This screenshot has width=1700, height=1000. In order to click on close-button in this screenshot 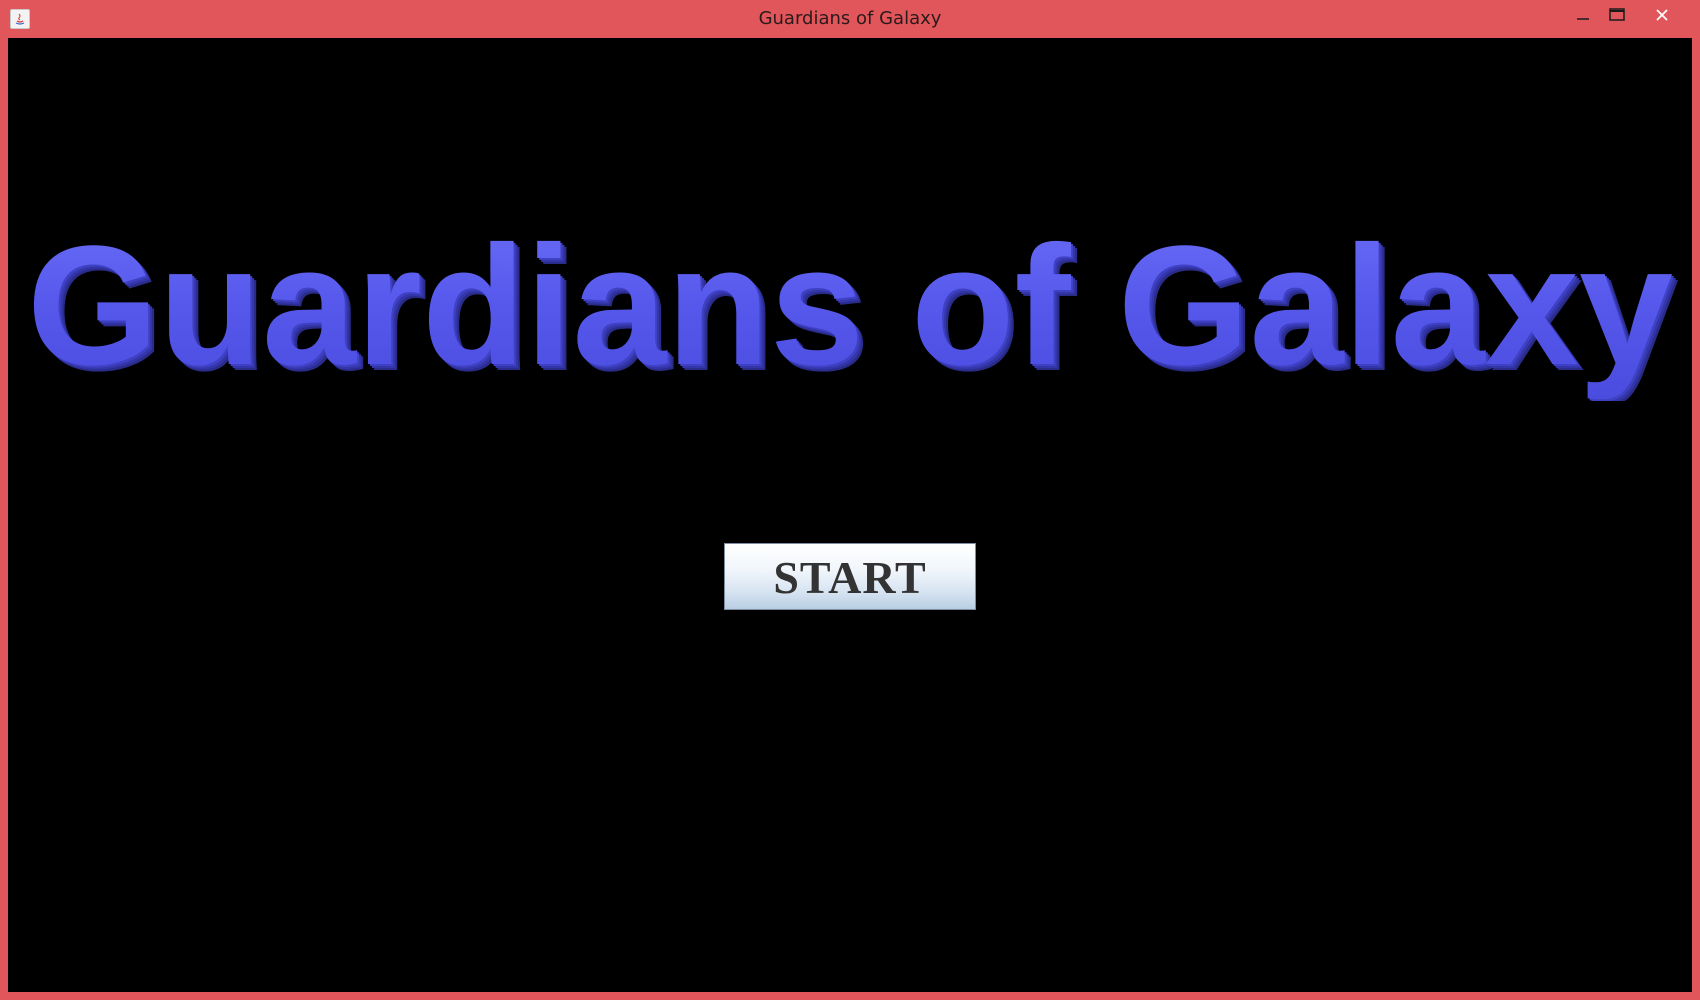, I will do `click(1662, 15)`.